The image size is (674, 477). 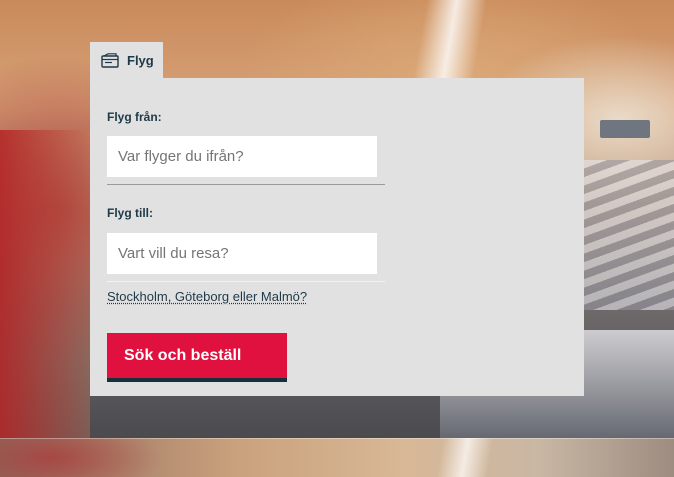 What do you see at coordinates (110, 61) in the screenshot?
I see `ticket-icon` at bounding box center [110, 61].